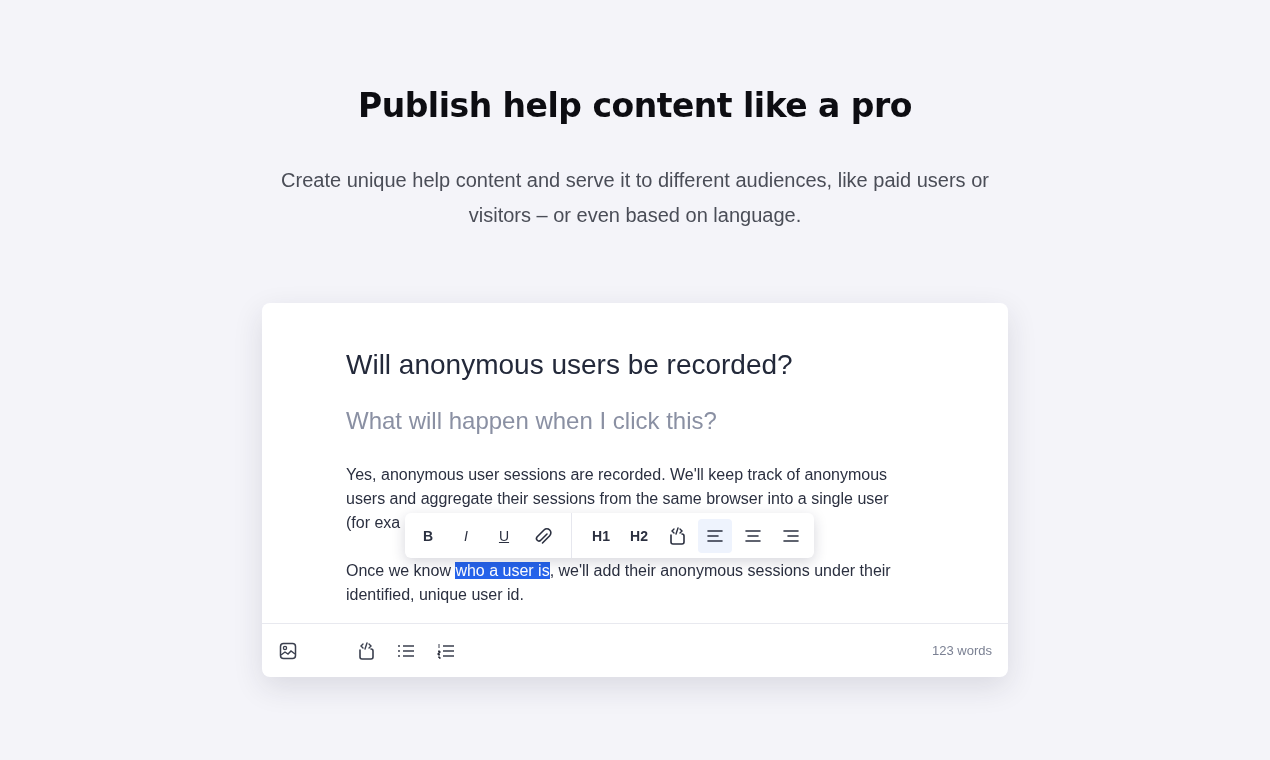  I want to click on paragraph: Once we know who a user is, we'll add their anonymous sessions under their identified, unique user id., so click(619, 583).